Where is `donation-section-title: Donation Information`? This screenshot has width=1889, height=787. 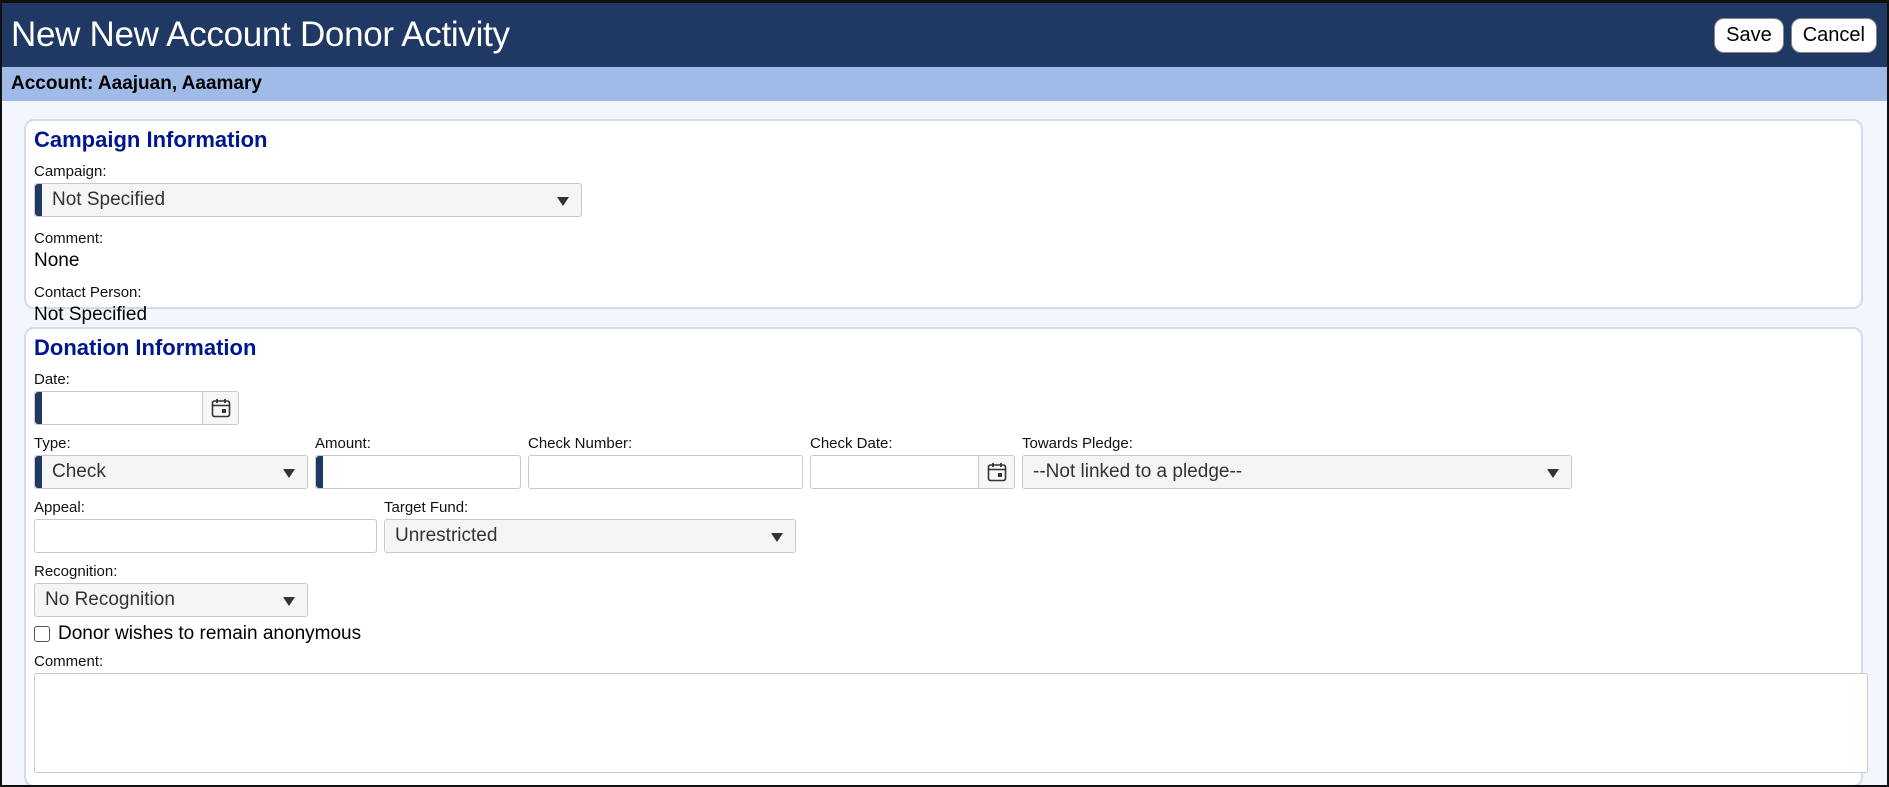
donation-section-title: Donation Information is located at coordinates (145, 347).